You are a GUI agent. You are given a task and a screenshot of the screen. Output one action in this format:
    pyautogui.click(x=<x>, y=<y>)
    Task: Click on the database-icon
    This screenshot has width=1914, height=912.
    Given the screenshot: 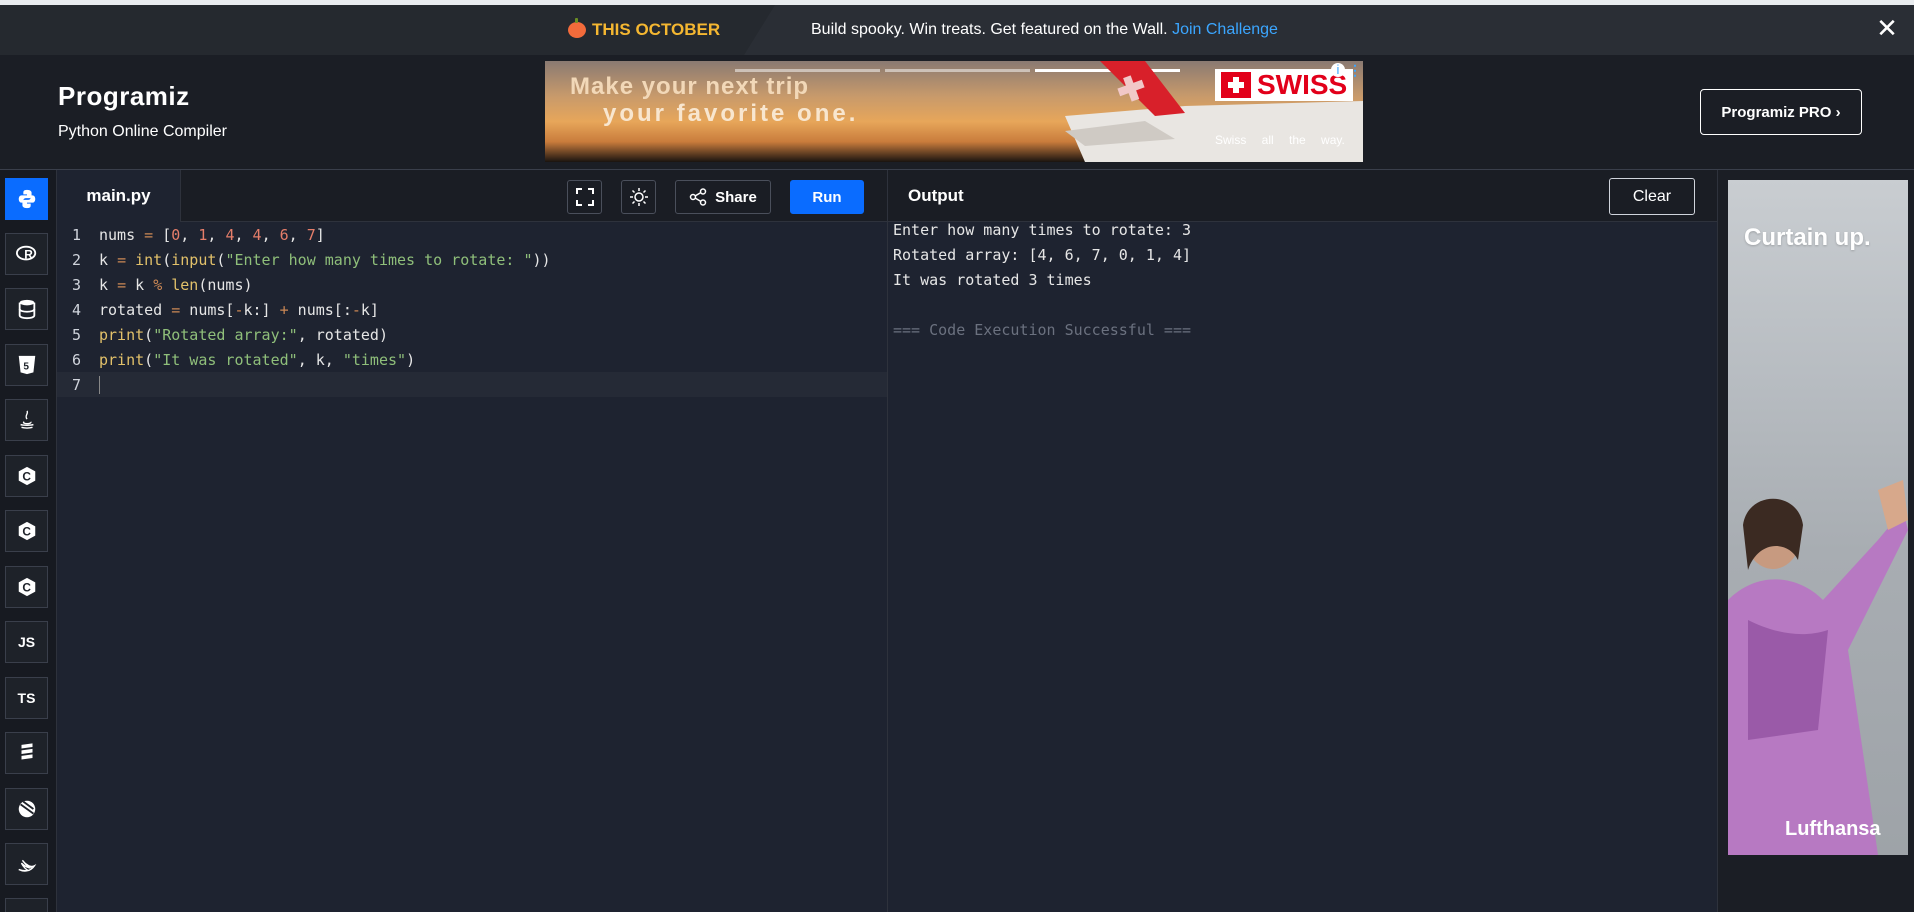 What is the action you would take?
    pyautogui.click(x=26, y=309)
    